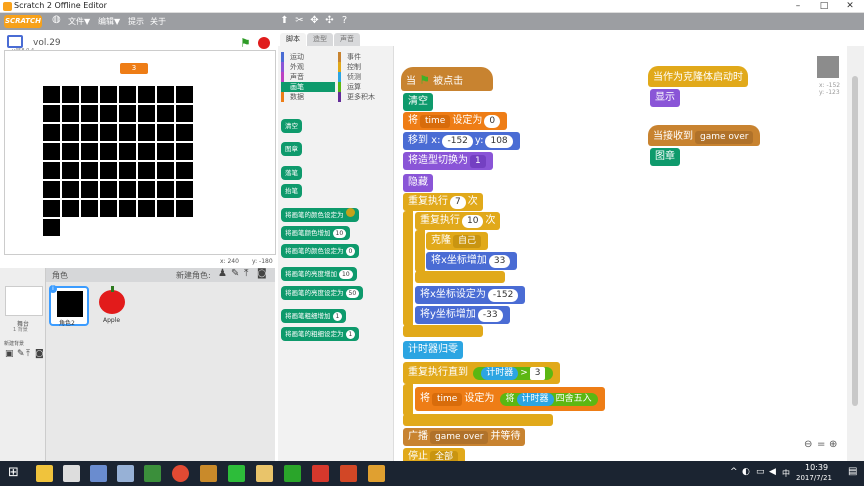 Image resolution: width=864 pixels, height=486 pixels. Describe the element at coordinates (365, 77) in the screenshot. I see `category-right-2: 侦测` at that location.